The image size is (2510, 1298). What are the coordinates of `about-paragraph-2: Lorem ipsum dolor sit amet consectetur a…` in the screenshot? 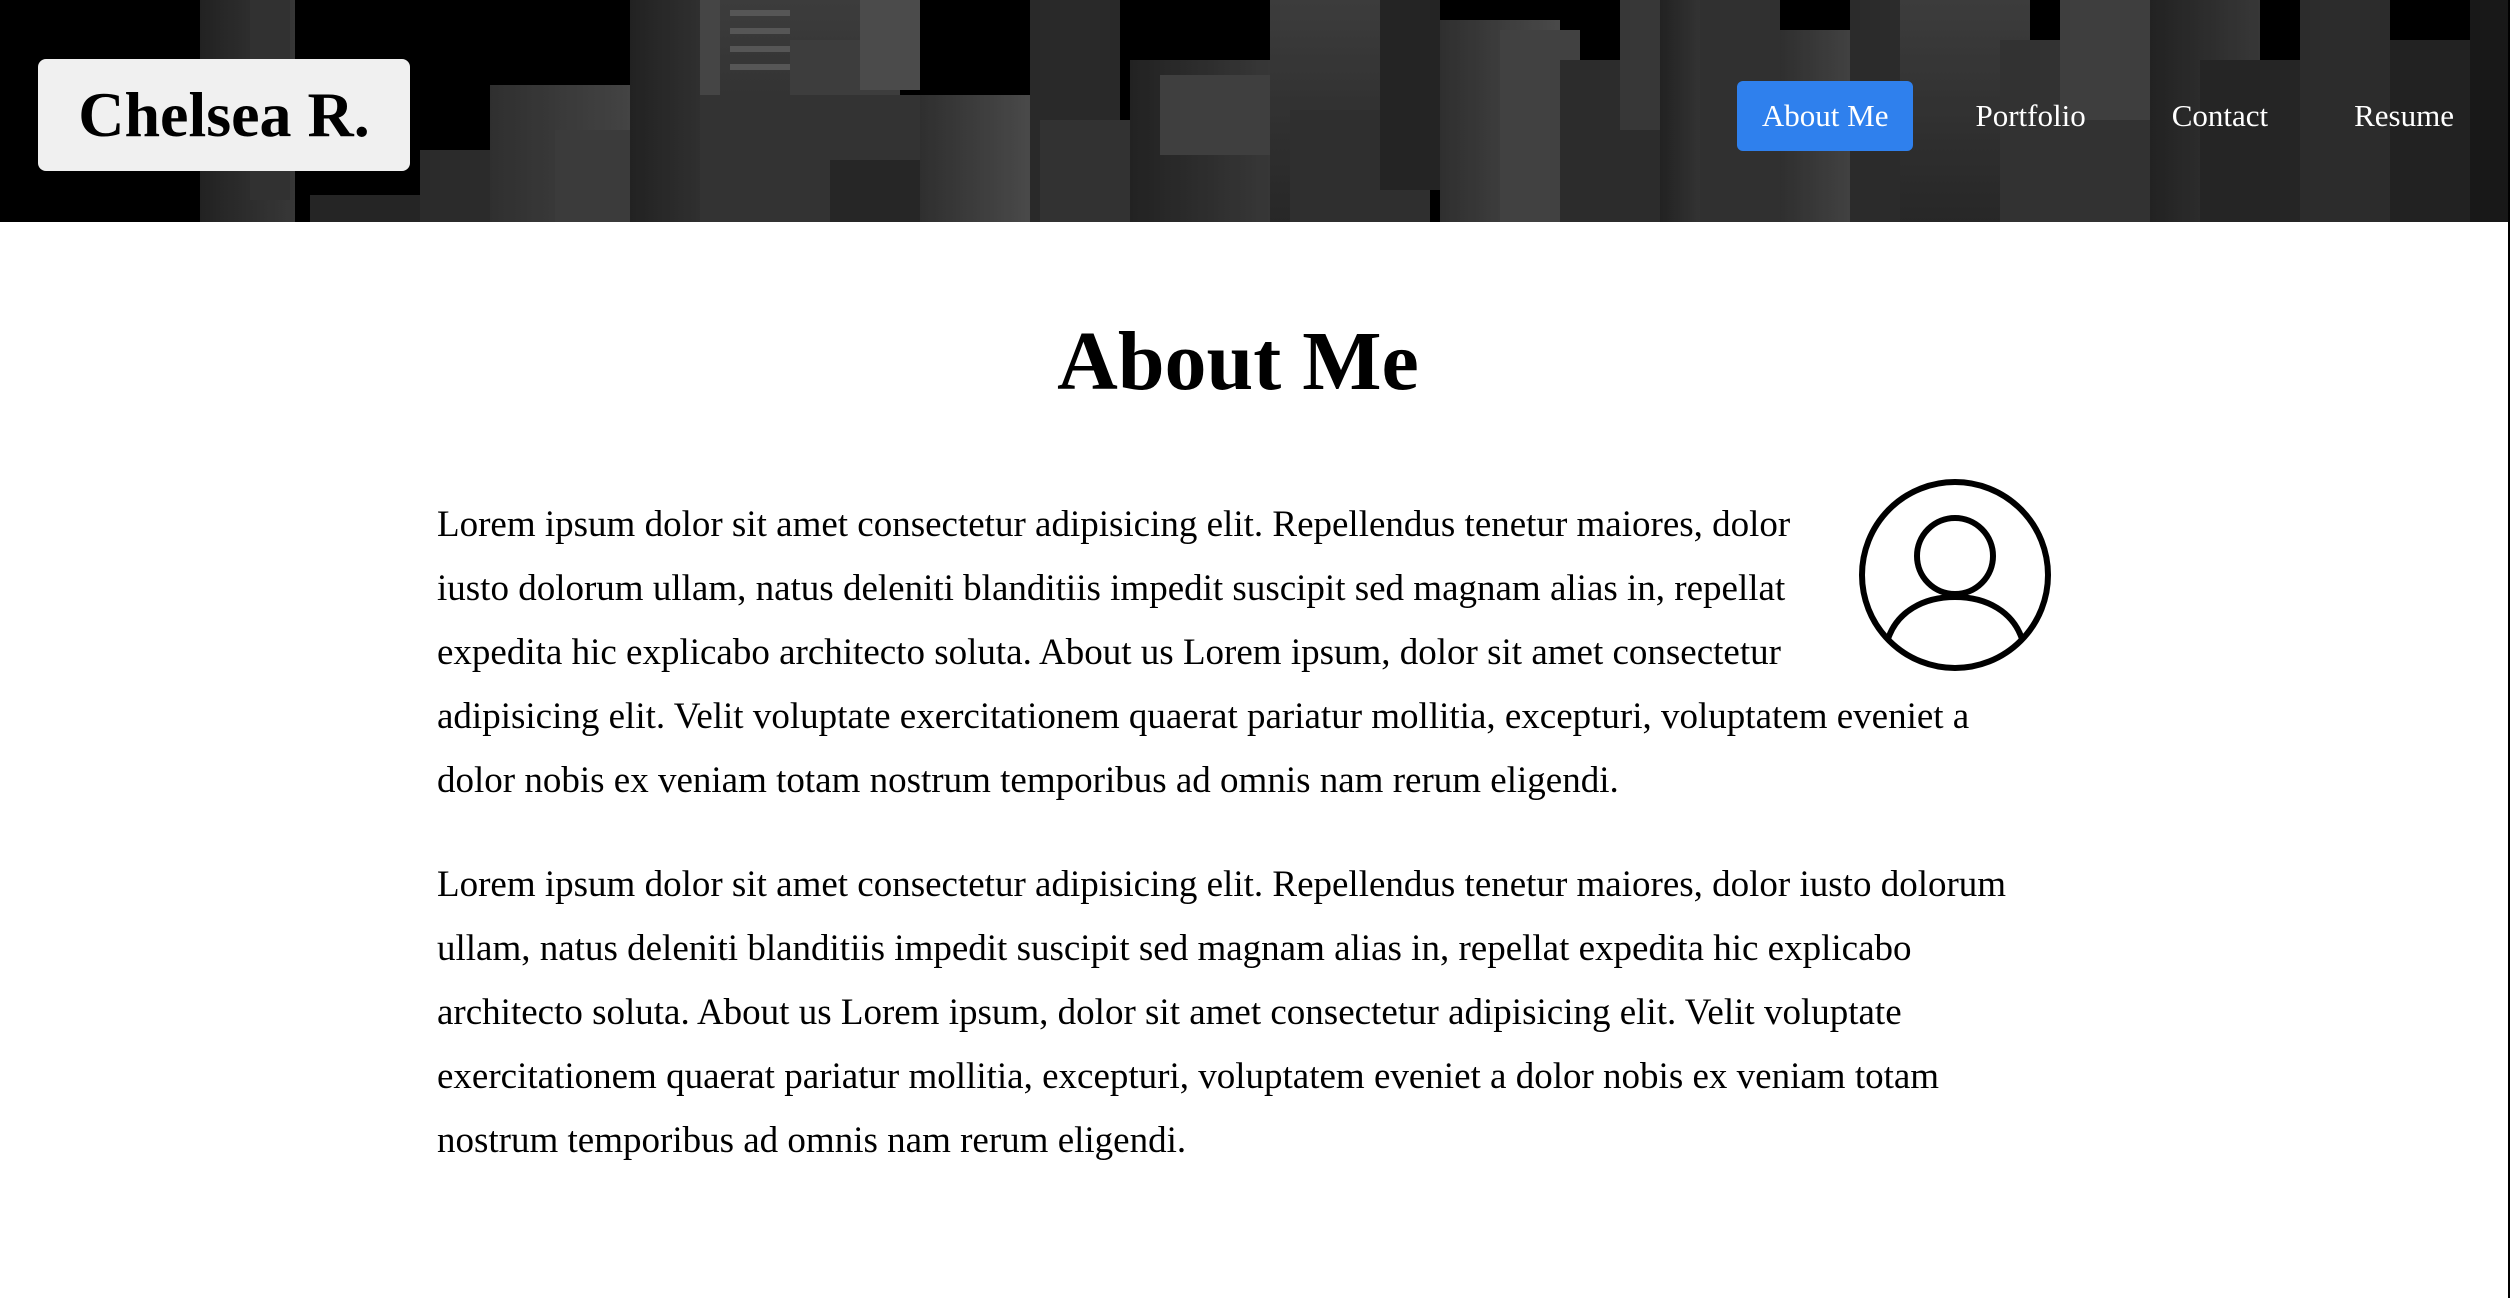 It's located at (1222, 1012).